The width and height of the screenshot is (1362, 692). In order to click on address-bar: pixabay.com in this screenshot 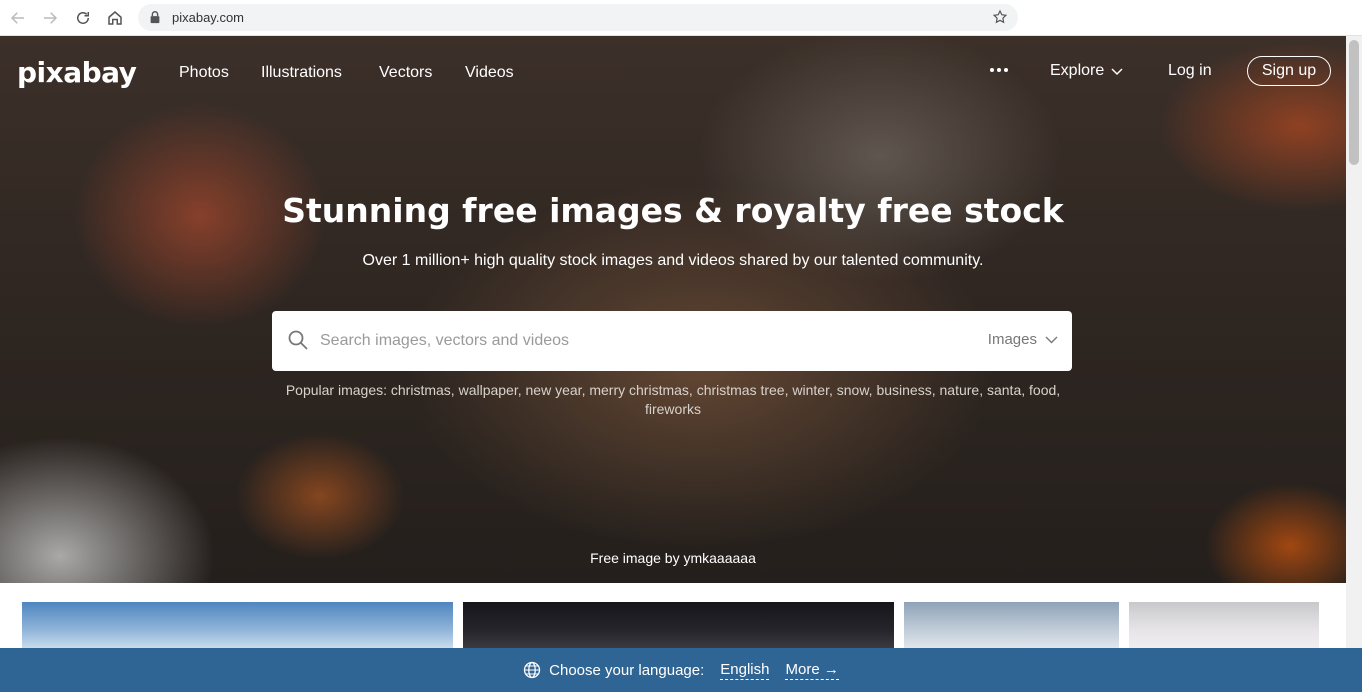, I will do `click(578, 17)`.